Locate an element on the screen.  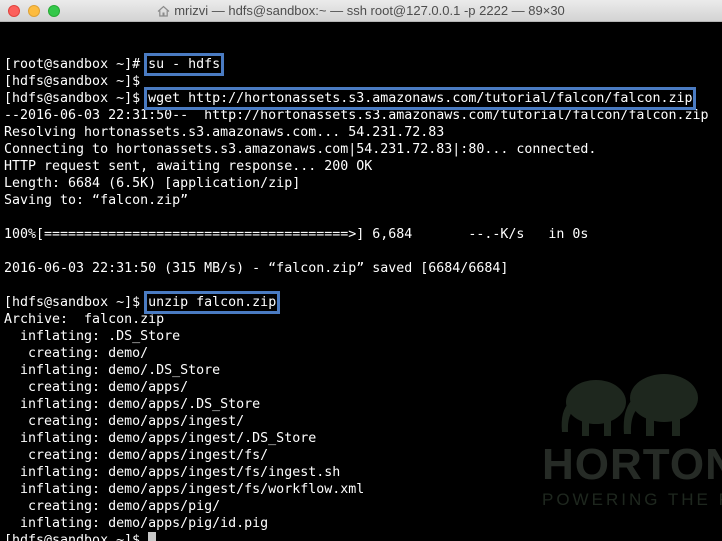
output-line: Archive: falcon.zip is located at coordinates (84, 319).